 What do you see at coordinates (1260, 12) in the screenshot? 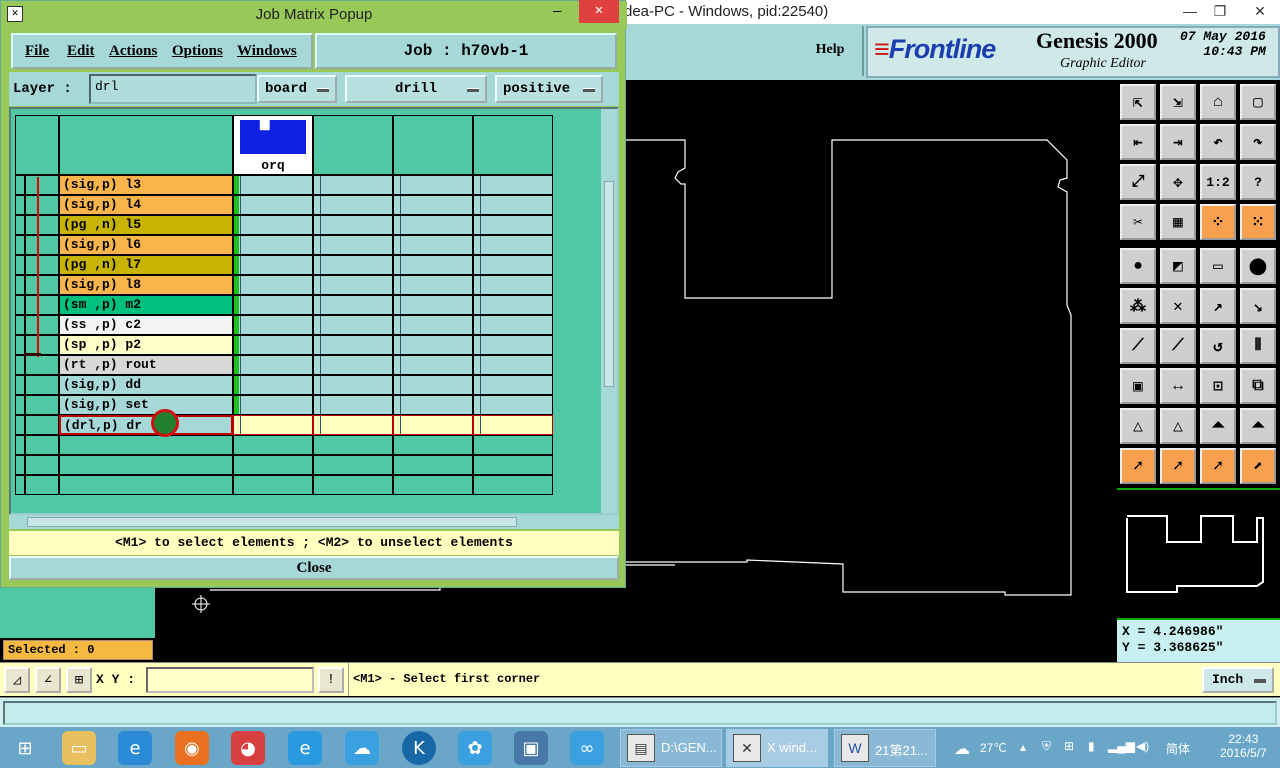
I see `close-window-icon: ✕` at bounding box center [1260, 12].